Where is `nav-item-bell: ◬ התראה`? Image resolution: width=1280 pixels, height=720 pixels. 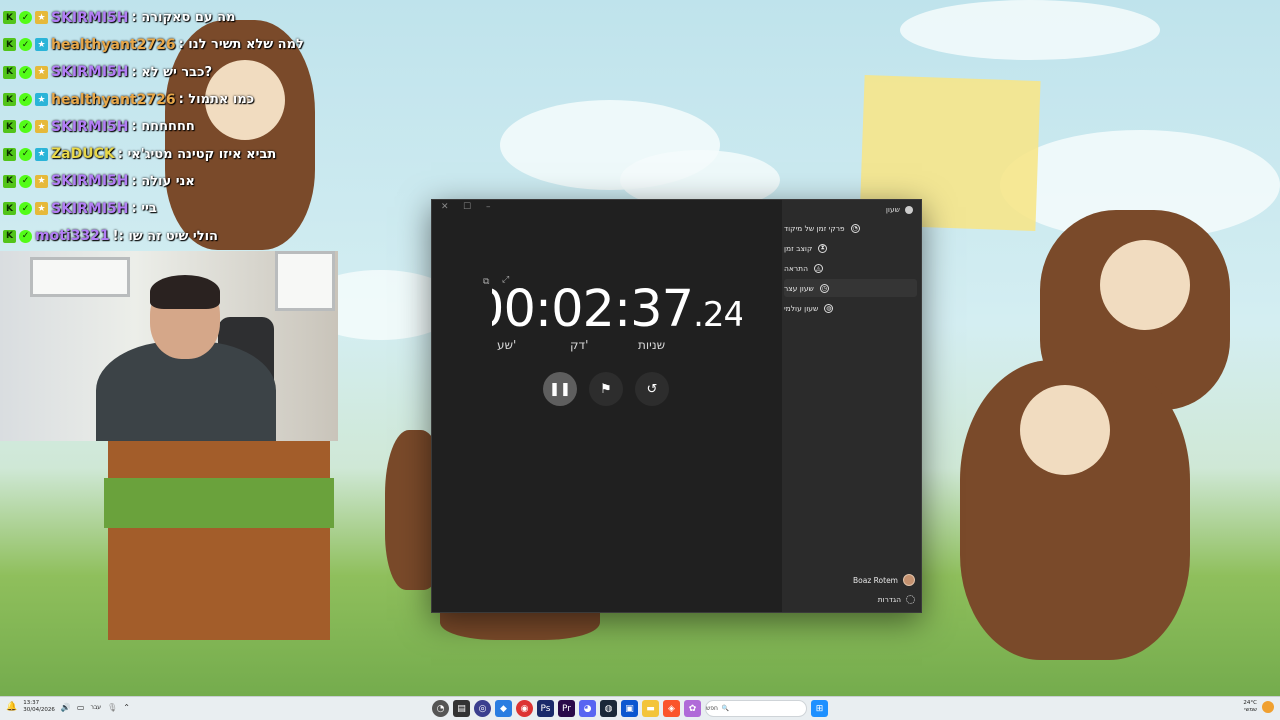
nav-item-bell: ◬ התראה is located at coordinates (850, 268).